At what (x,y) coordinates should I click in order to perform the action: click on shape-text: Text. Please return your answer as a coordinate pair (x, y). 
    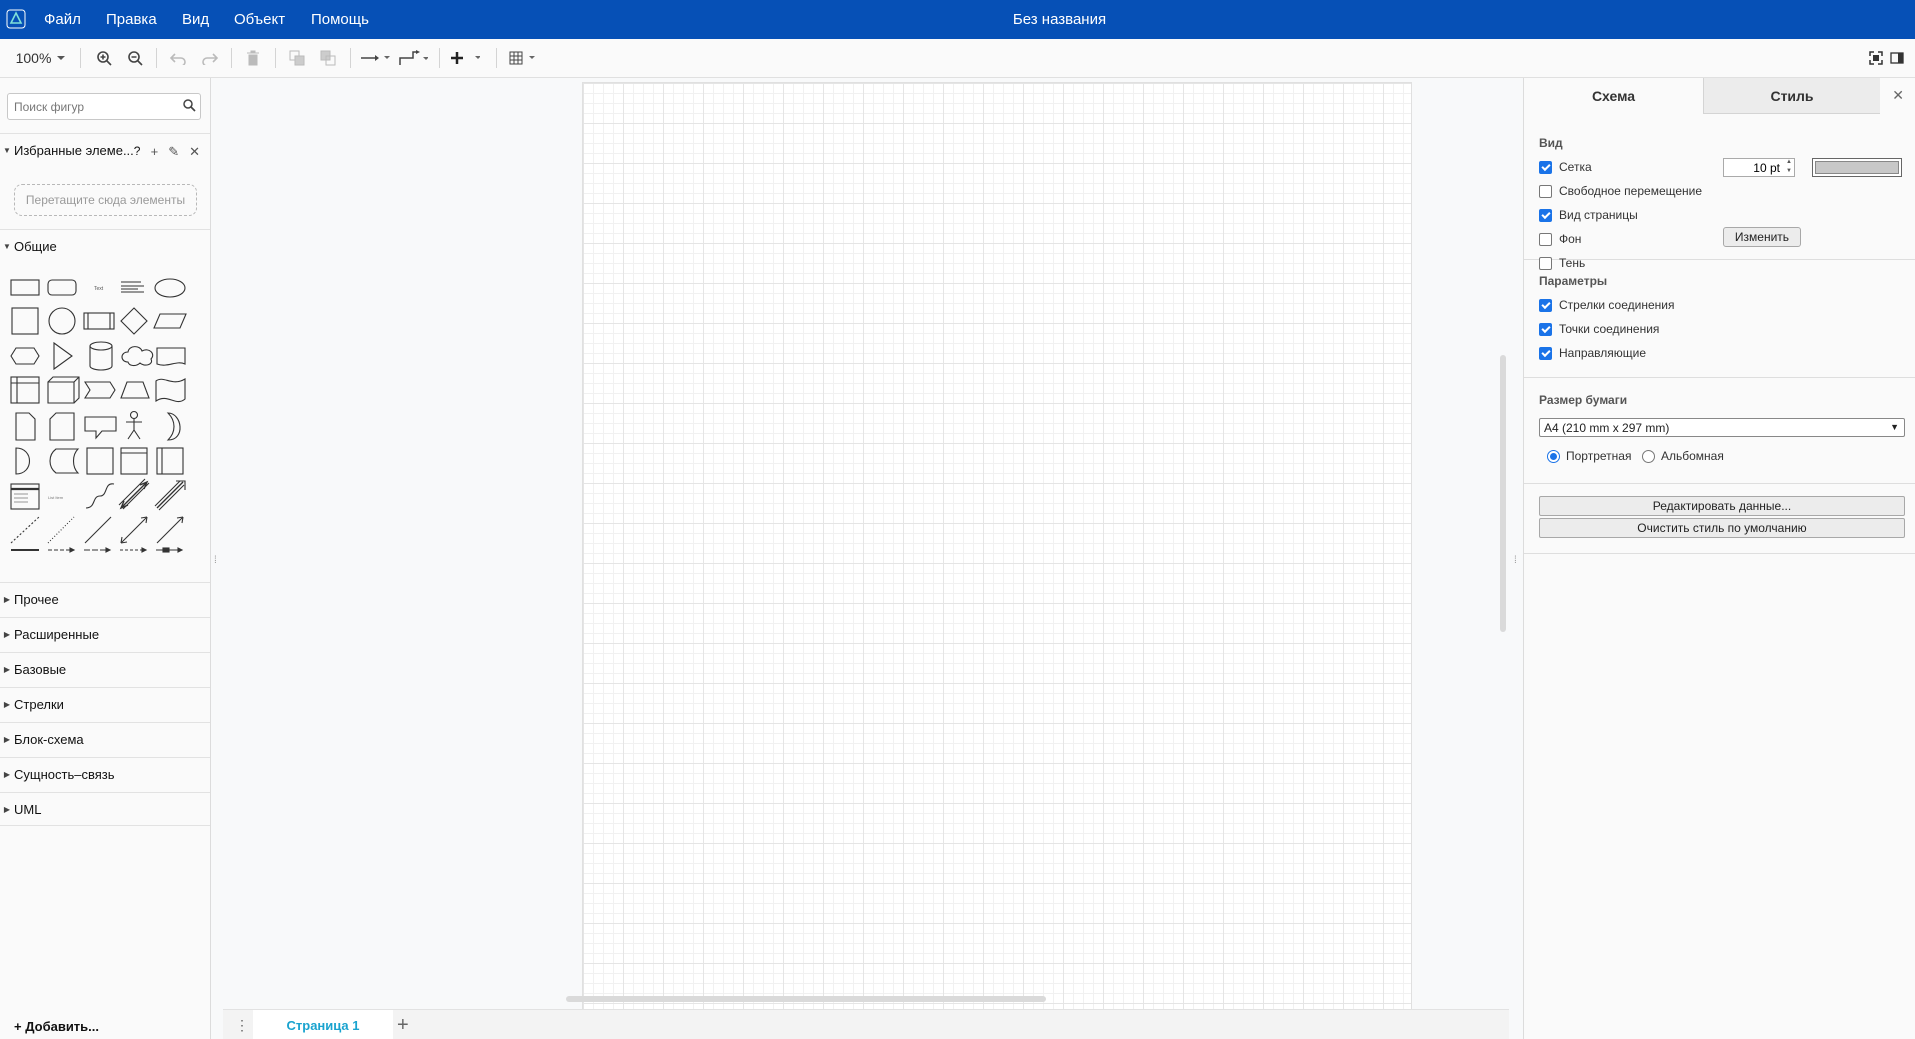
    Looking at the image, I should click on (99, 289).